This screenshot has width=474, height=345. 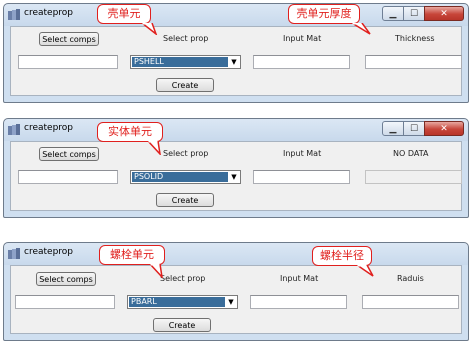 I want to click on callout-bolt-radius: 螺栓半径, so click(x=342, y=256).